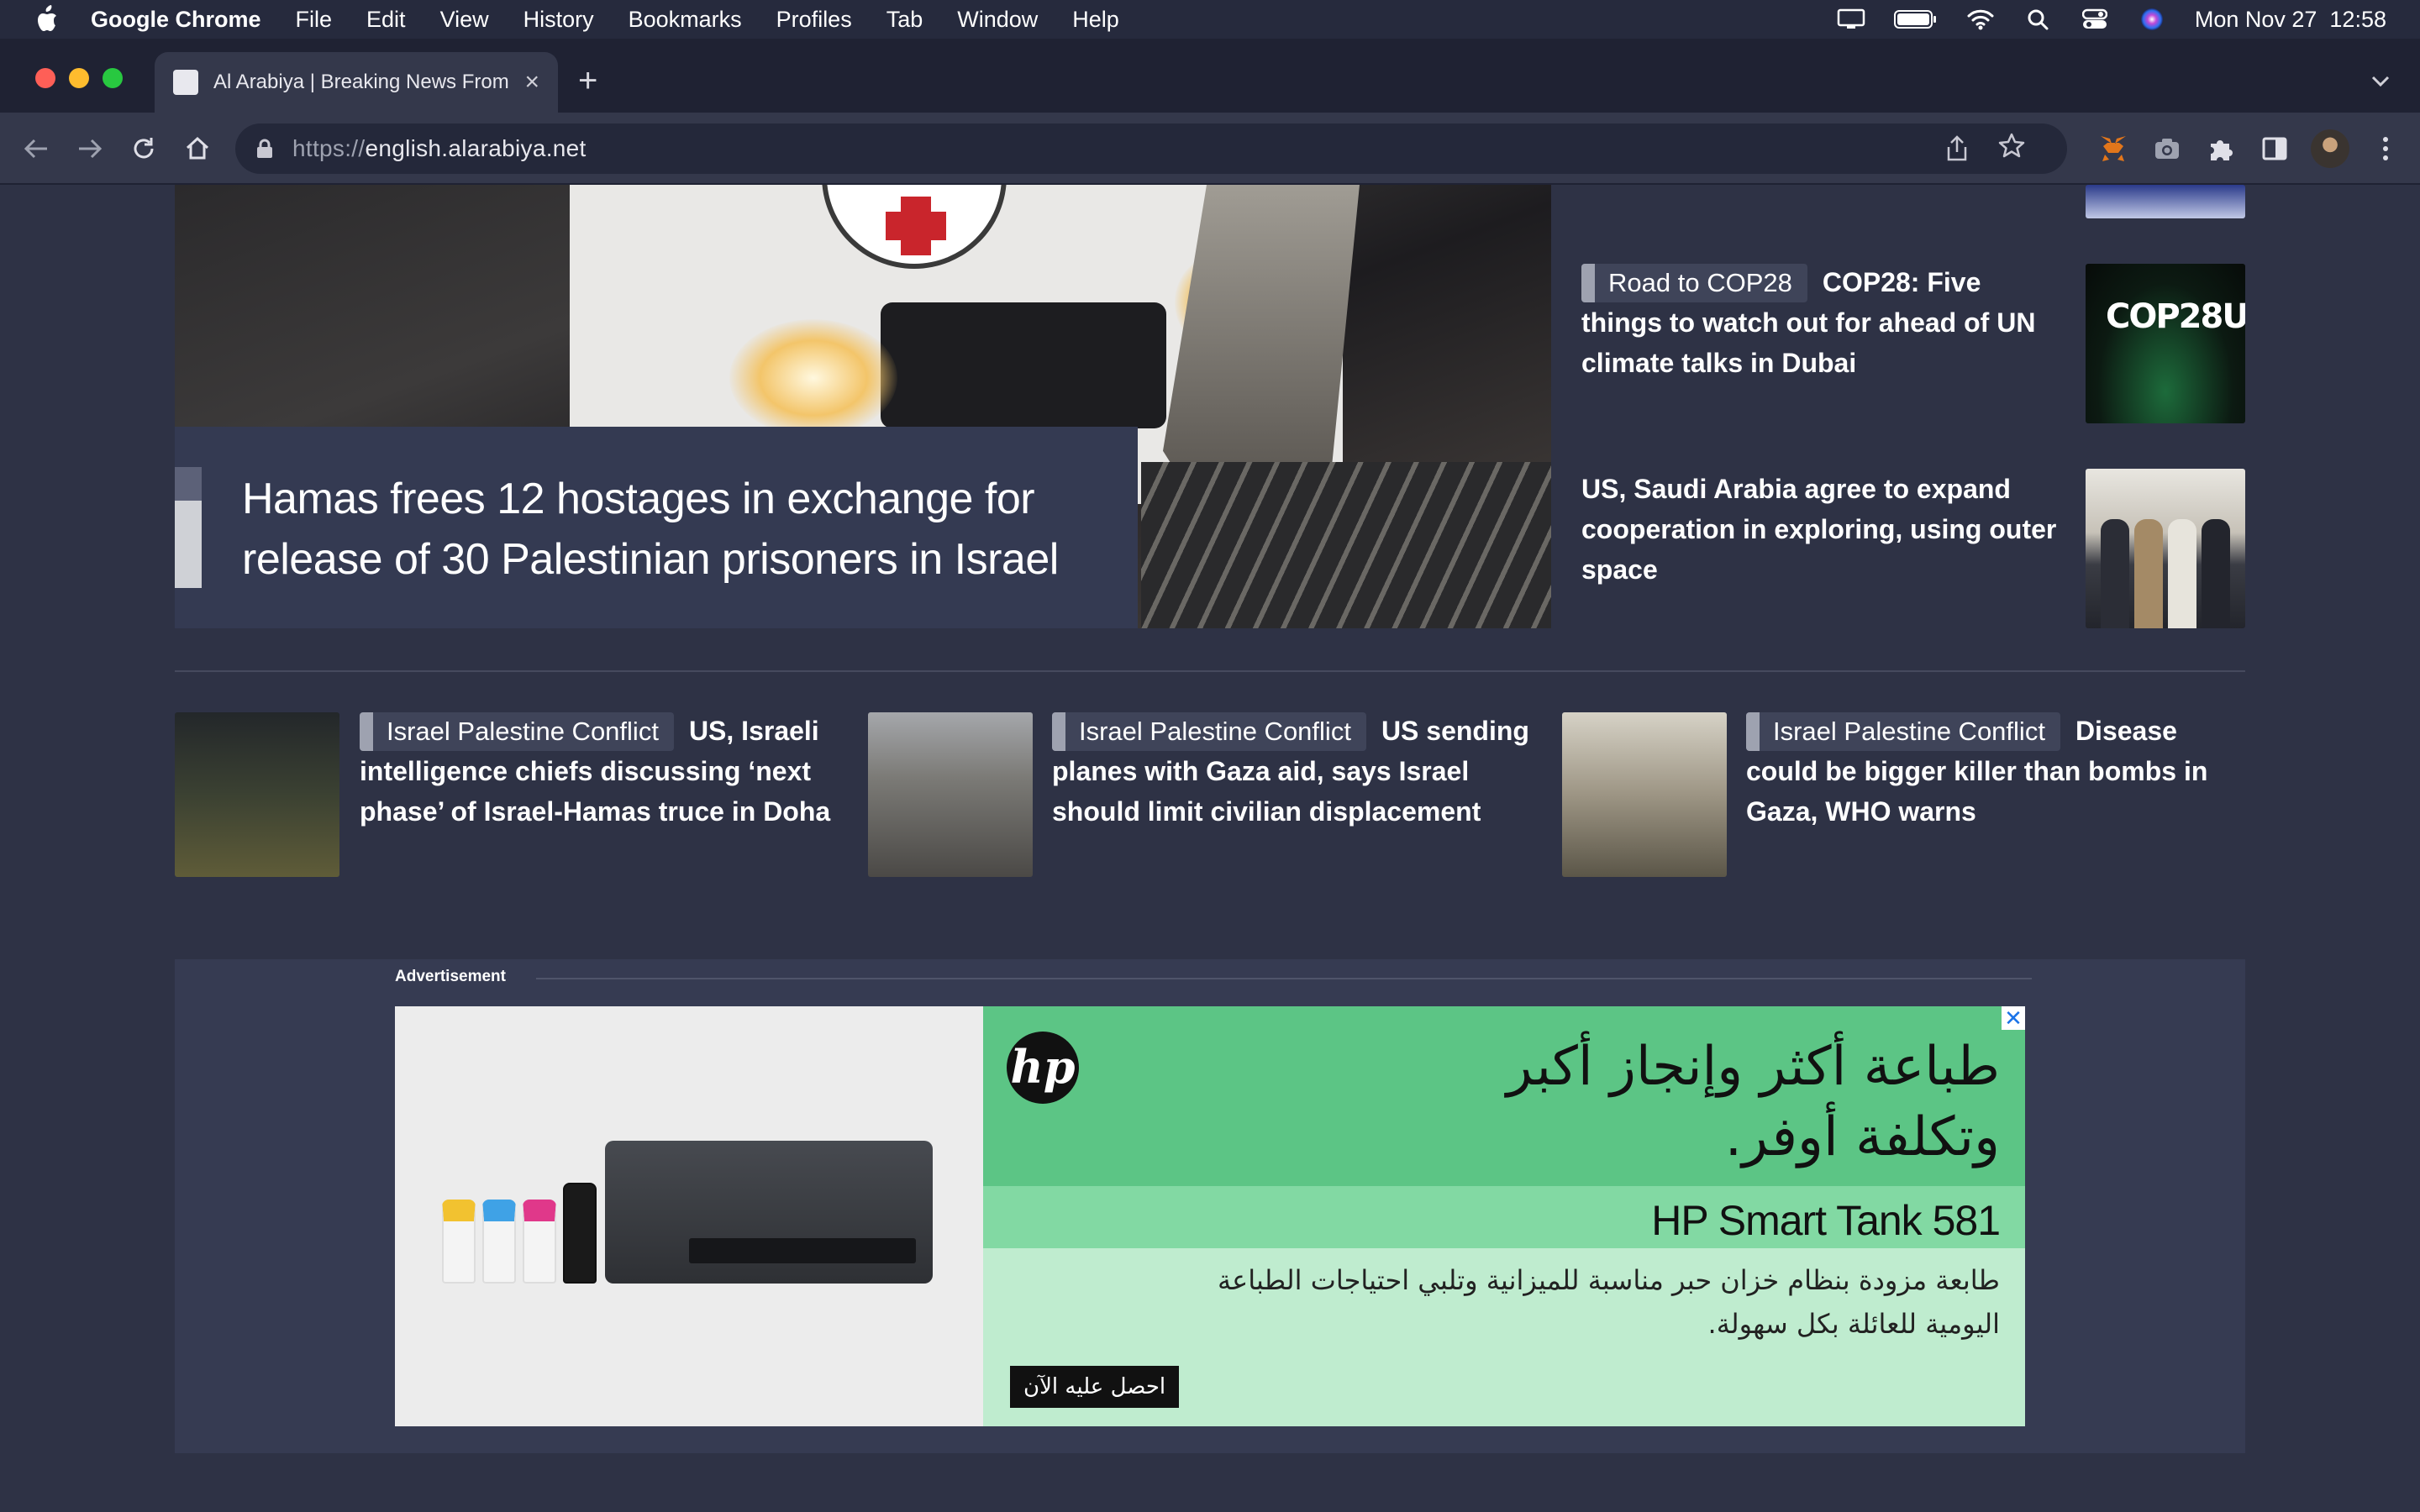 The height and width of the screenshot is (1512, 2420). What do you see at coordinates (188, 484) in the screenshot?
I see `hero-accent-bar` at bounding box center [188, 484].